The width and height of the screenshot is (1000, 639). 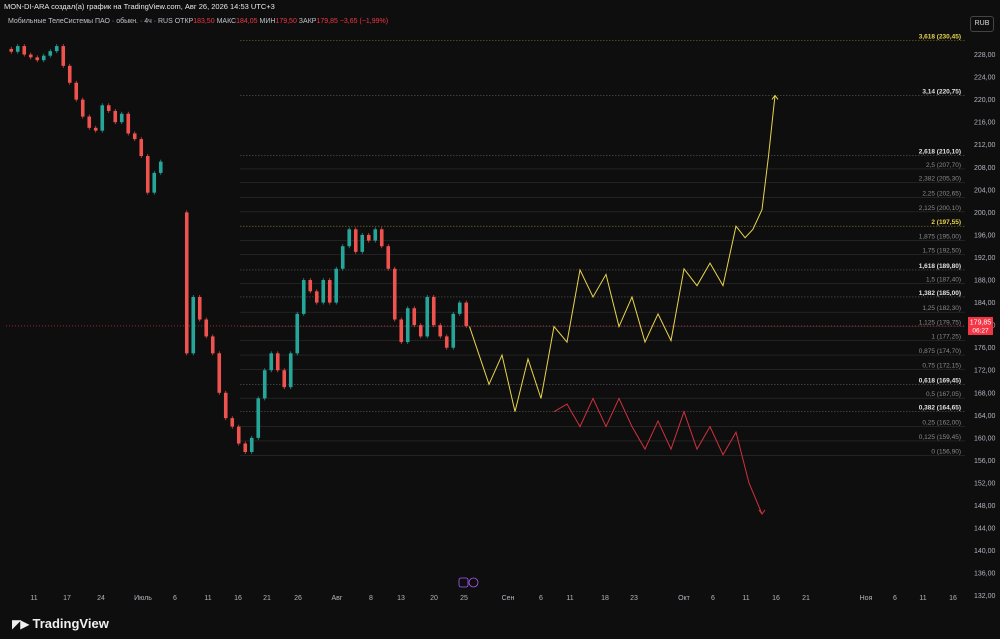 What do you see at coordinates (371, 598) in the screenshot?
I see `x-tick-label: 8` at bounding box center [371, 598].